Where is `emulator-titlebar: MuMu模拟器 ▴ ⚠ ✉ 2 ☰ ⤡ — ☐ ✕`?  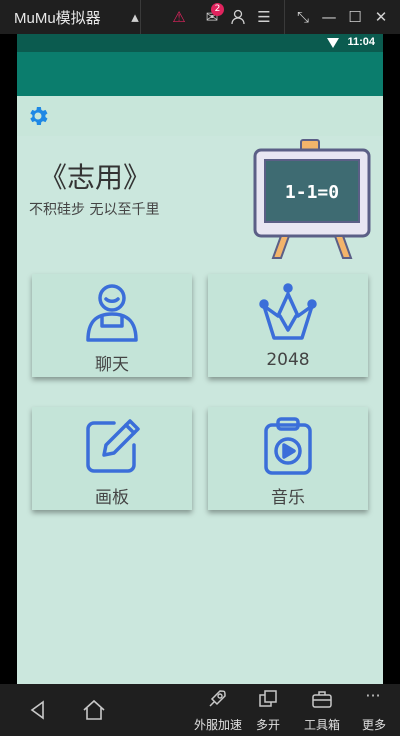 emulator-titlebar: MuMu模拟器 ▴ ⚠ ✉ 2 ☰ ⤡ — ☐ ✕ is located at coordinates (200, 17).